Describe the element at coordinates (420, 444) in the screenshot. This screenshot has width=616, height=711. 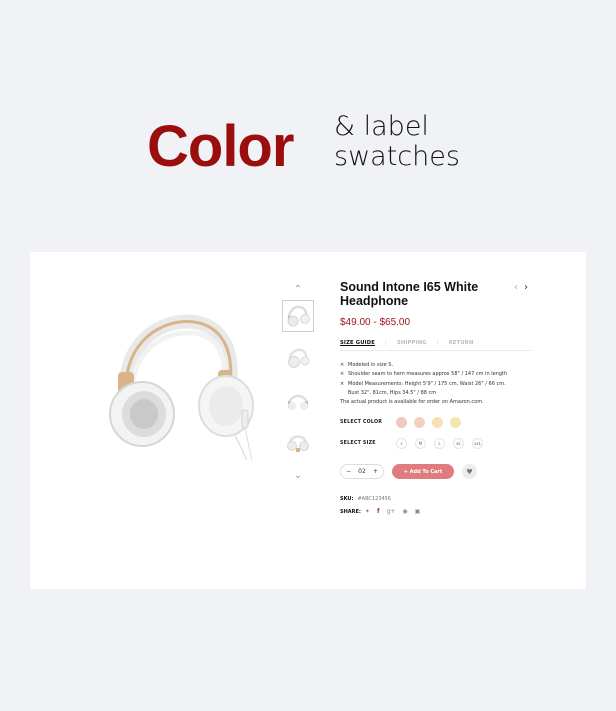
I see `size-option: M` at that location.